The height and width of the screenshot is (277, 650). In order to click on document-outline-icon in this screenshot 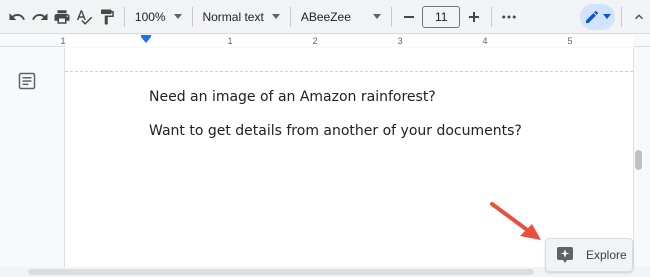, I will do `click(27, 81)`.